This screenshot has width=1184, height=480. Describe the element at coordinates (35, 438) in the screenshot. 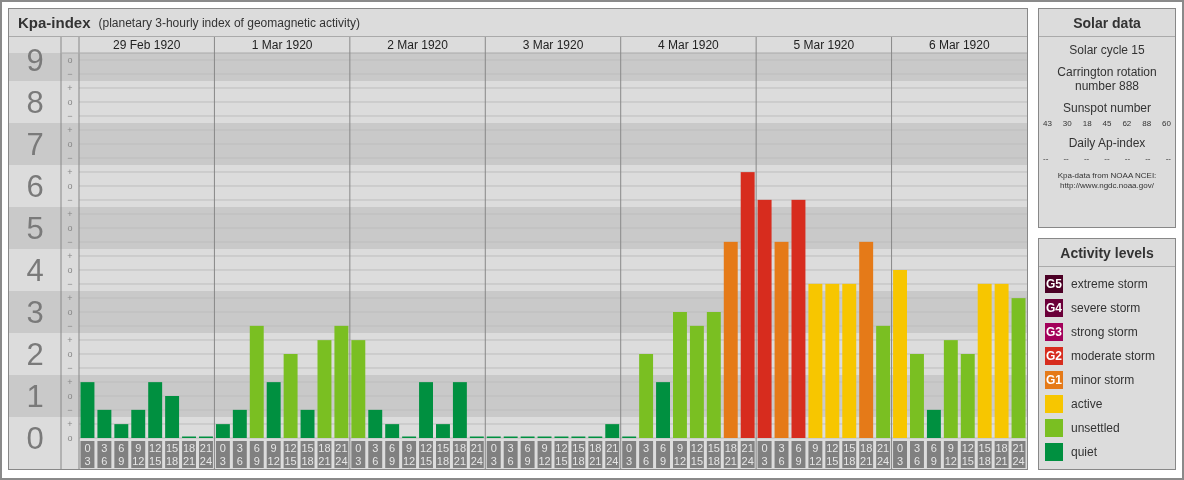

I see `axis-label: 0` at that location.